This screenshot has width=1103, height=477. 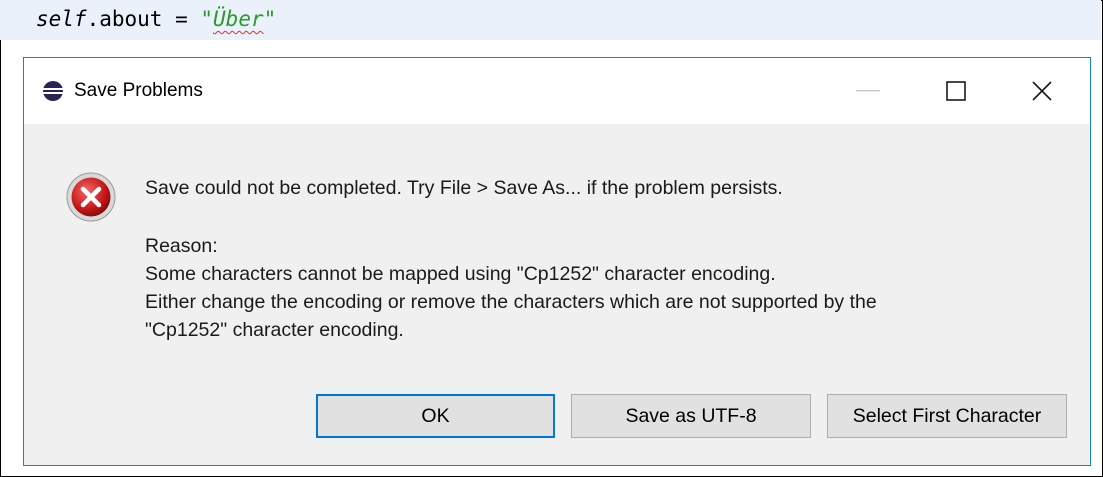 I want to click on save-as-utf8-button: Save as UTF-8, so click(x=691, y=416).